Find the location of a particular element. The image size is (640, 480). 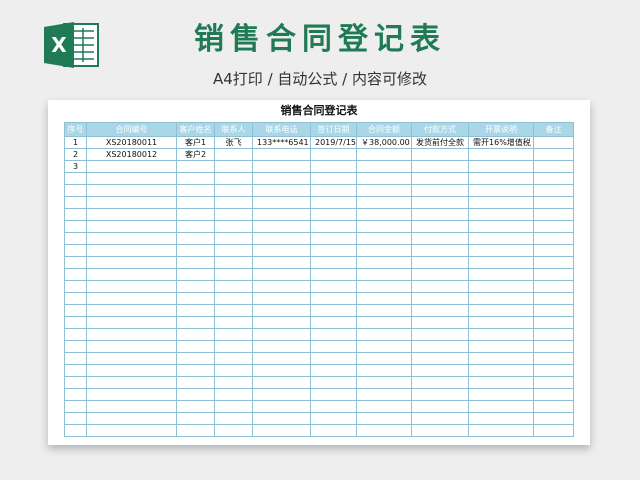

table-cell: 133****6541 is located at coordinates (281, 142).